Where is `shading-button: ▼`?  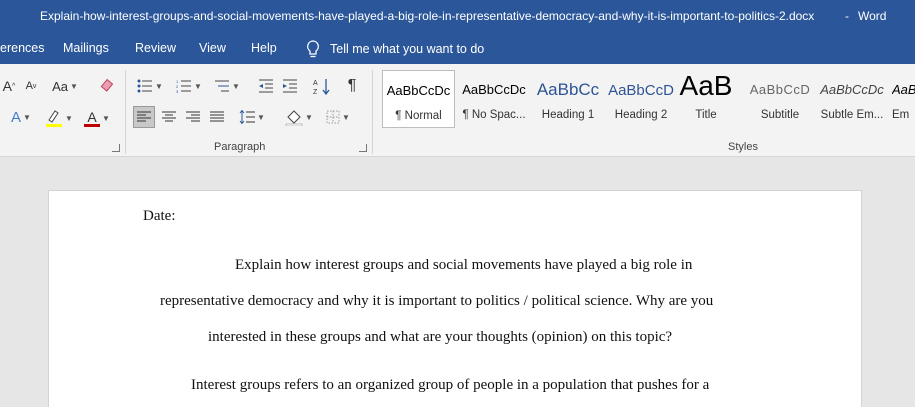
shading-button: ▼ is located at coordinates (299, 117).